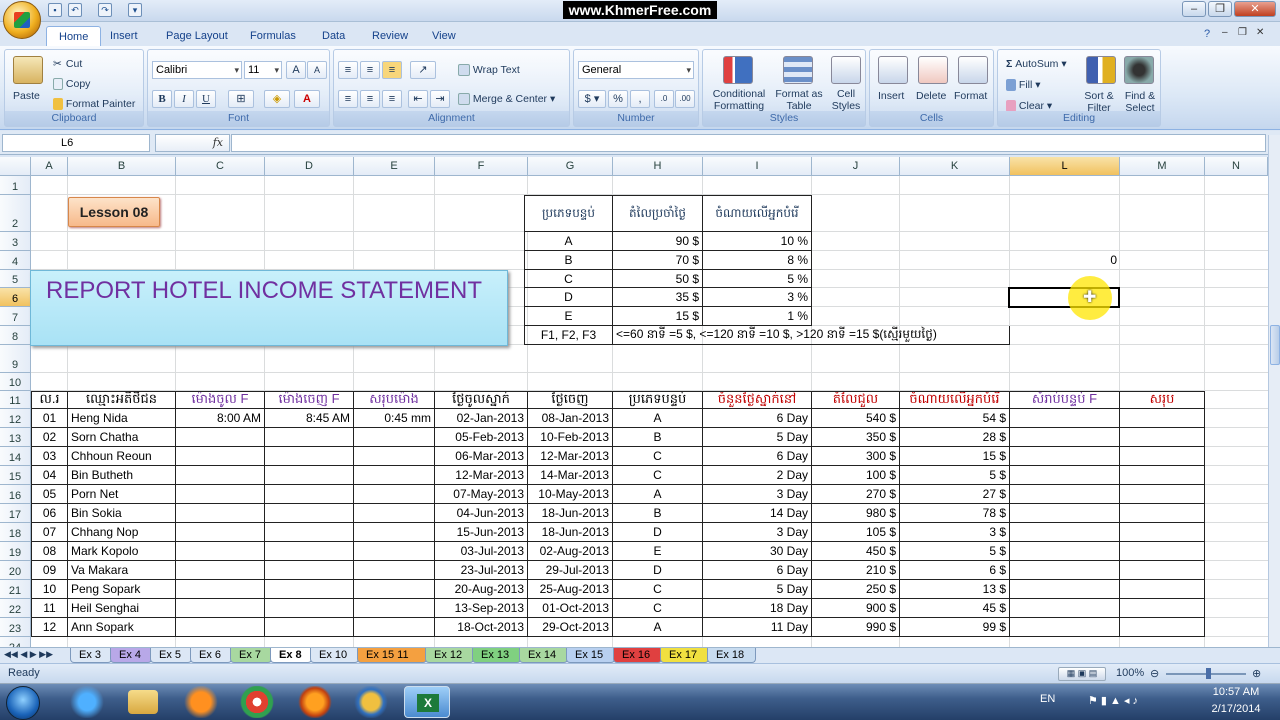  I want to click on ribbon-close-icon: ✕, so click(1260, 32).